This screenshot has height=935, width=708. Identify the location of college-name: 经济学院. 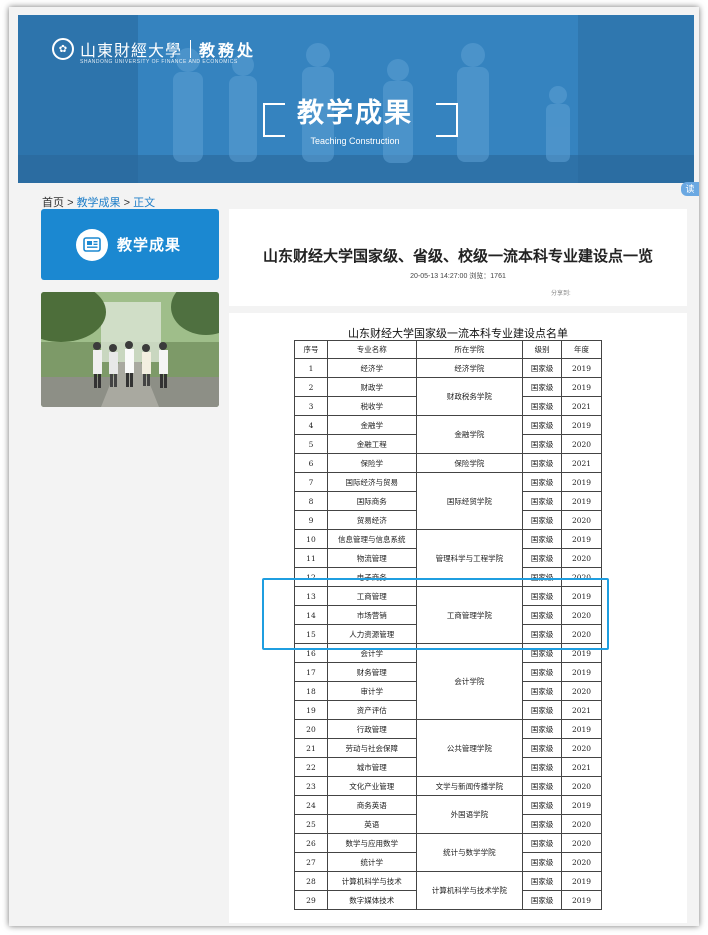
(469, 368).